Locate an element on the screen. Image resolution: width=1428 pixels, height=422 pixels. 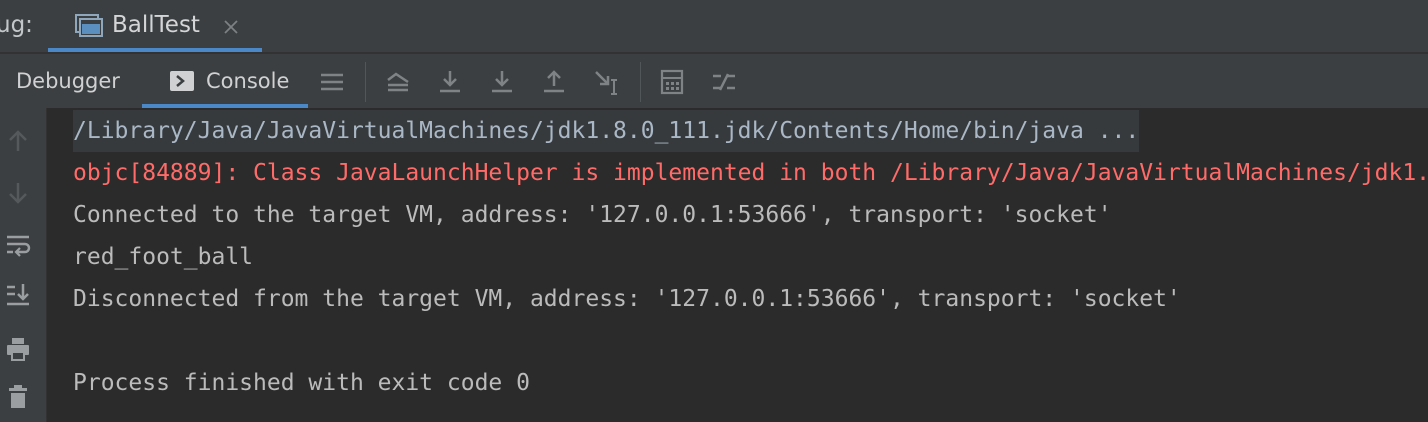
console-line-exit: Process finished with exit code 0 is located at coordinates (301, 383).